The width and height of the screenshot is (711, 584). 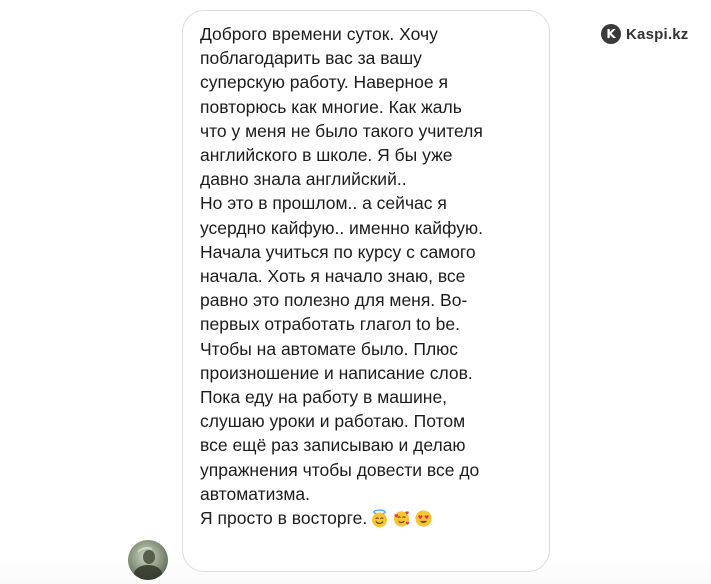 What do you see at coordinates (330, 324) in the screenshot?
I see `message-line: первых отработать глагол to be.` at bounding box center [330, 324].